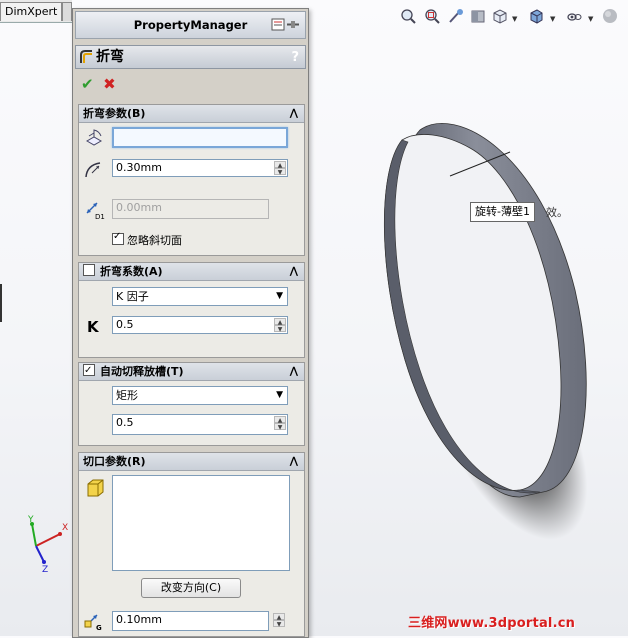 The image size is (628, 638). What do you see at coordinates (190, 621) in the screenshot?
I see `rip-gap-input: 0.10mm` at bounding box center [190, 621].